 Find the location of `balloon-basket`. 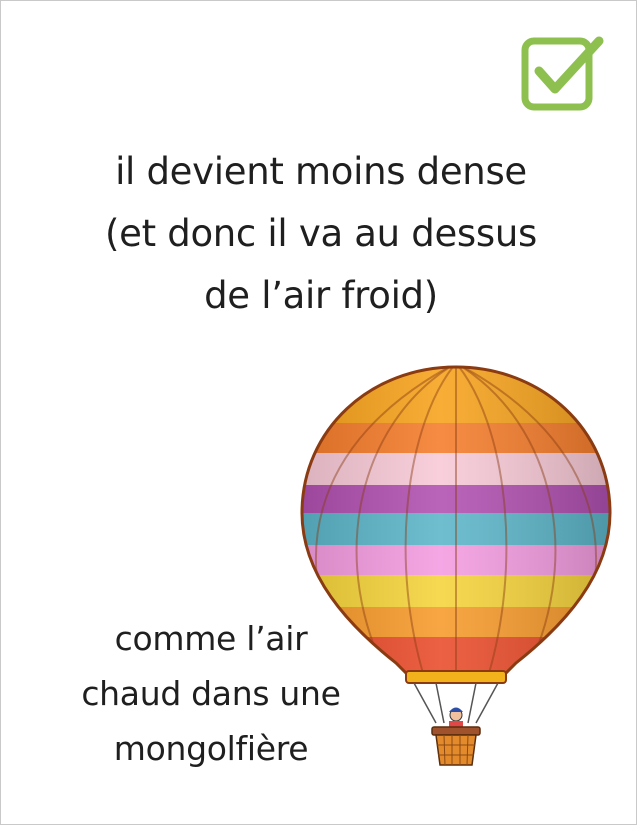

balloon-basket is located at coordinates (456, 746).